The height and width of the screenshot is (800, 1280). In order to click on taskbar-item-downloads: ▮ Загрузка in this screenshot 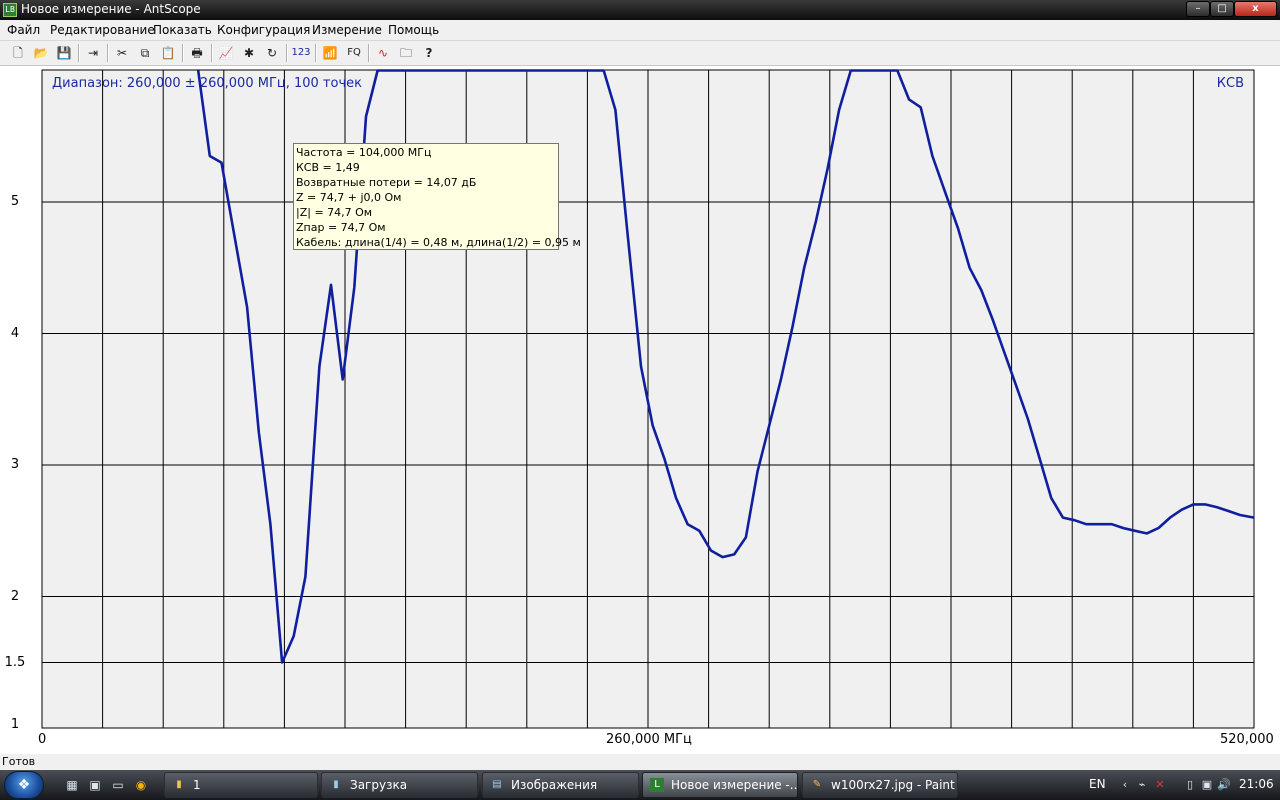, I will do `click(399, 785)`.